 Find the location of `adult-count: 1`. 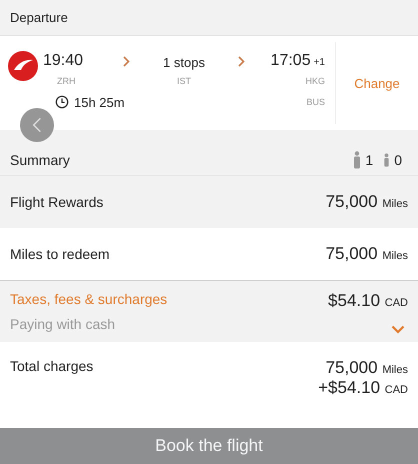

adult-count: 1 is located at coordinates (369, 160).